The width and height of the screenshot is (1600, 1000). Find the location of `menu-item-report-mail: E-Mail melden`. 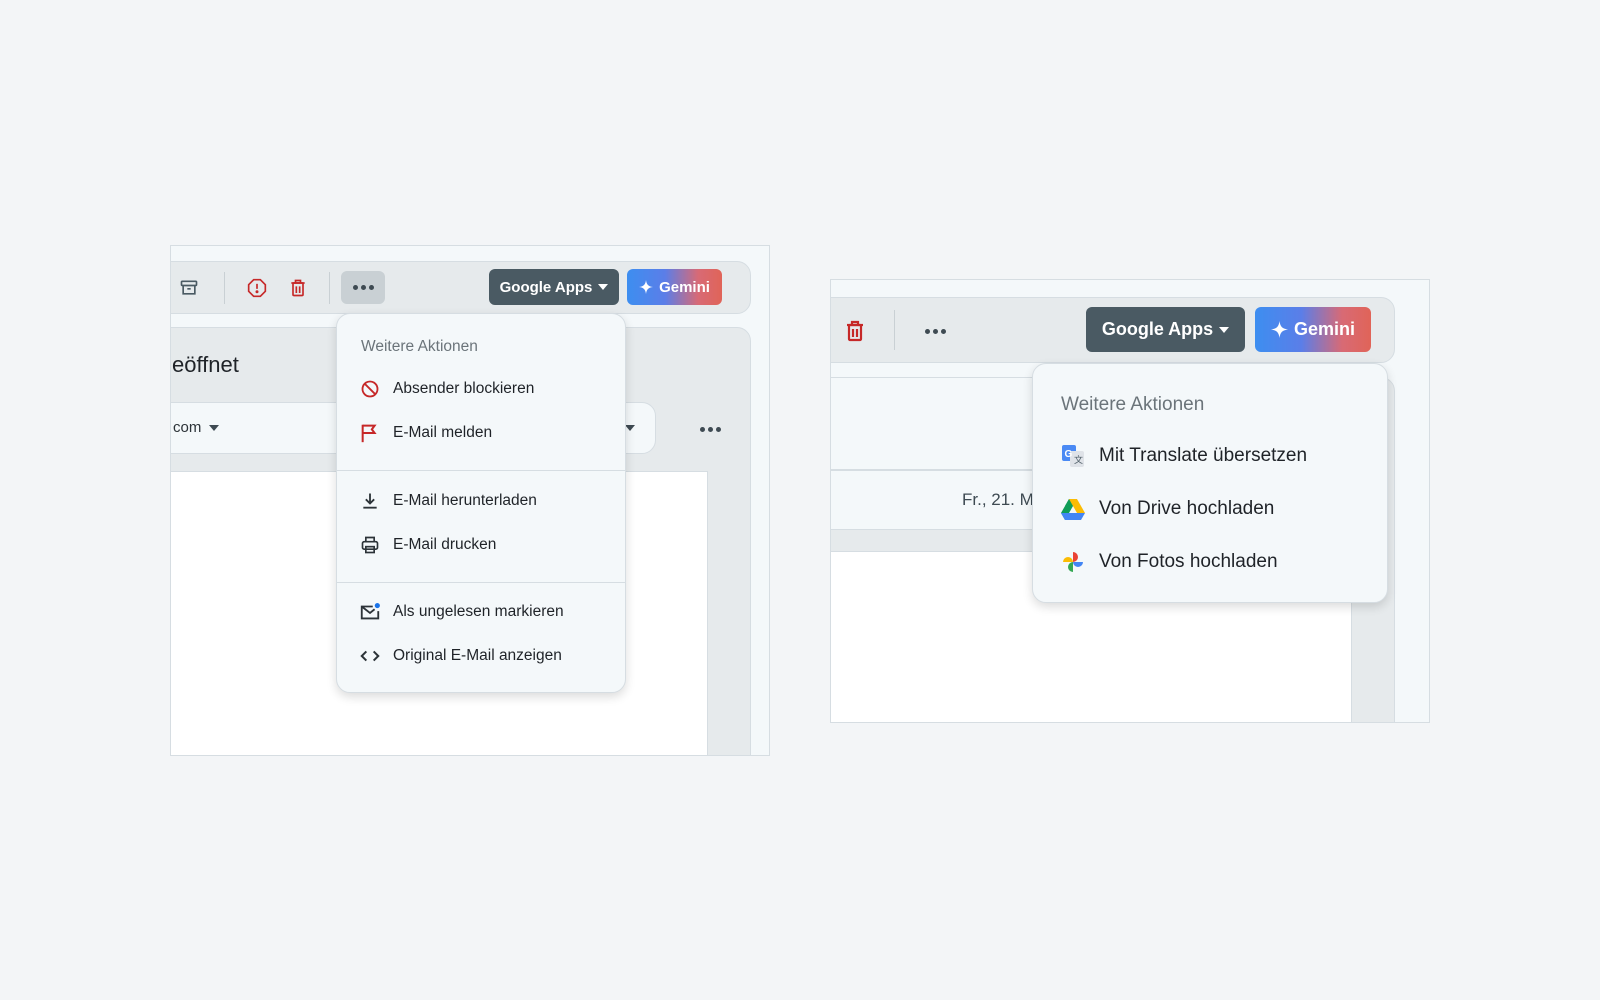

menu-item-report-mail: E-Mail melden is located at coordinates (425, 433).